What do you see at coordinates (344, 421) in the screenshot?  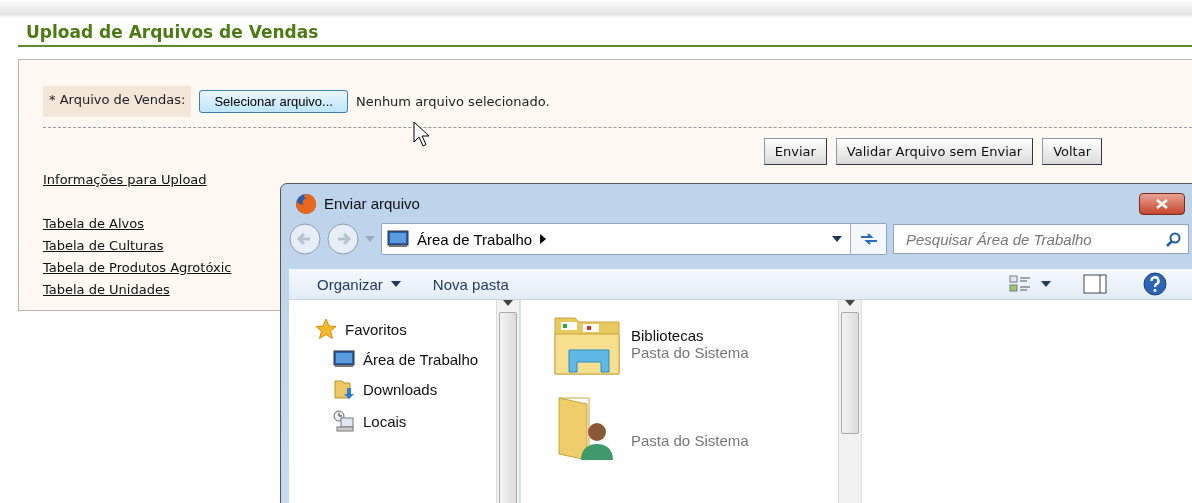 I see `recent-places-icon` at bounding box center [344, 421].